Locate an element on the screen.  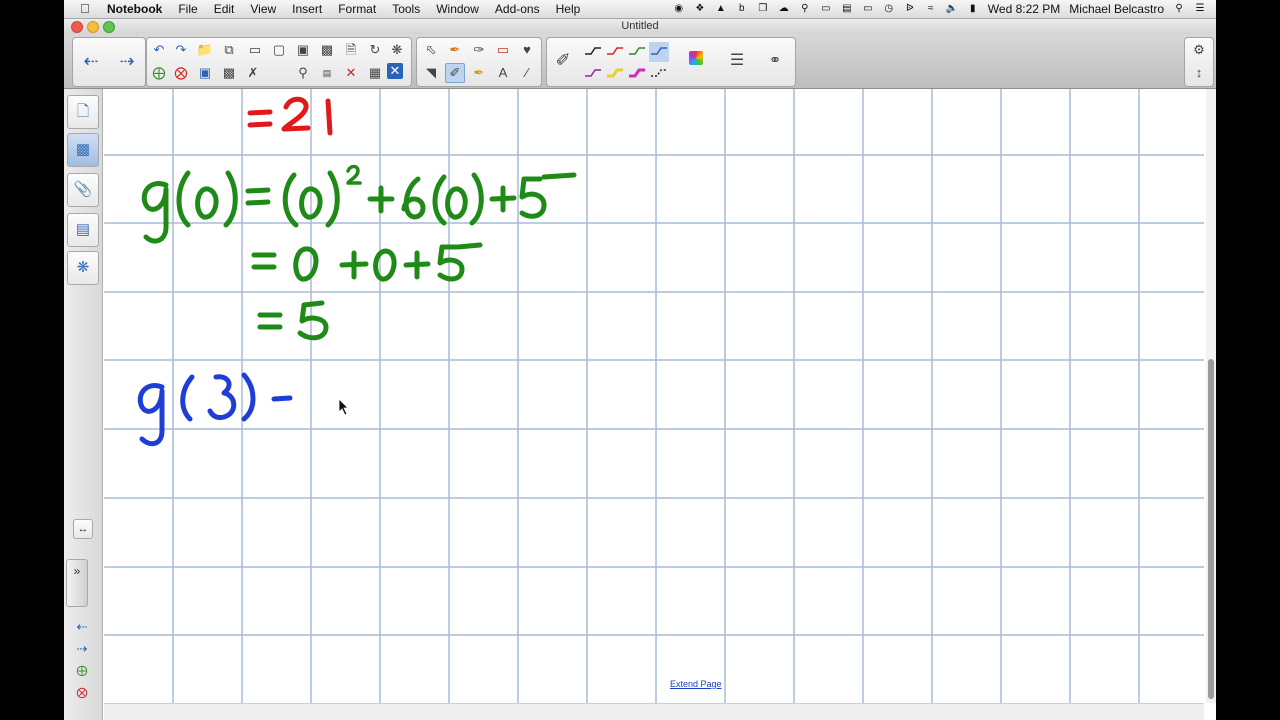
airplay-icon: ▭ is located at coordinates (868, 9).